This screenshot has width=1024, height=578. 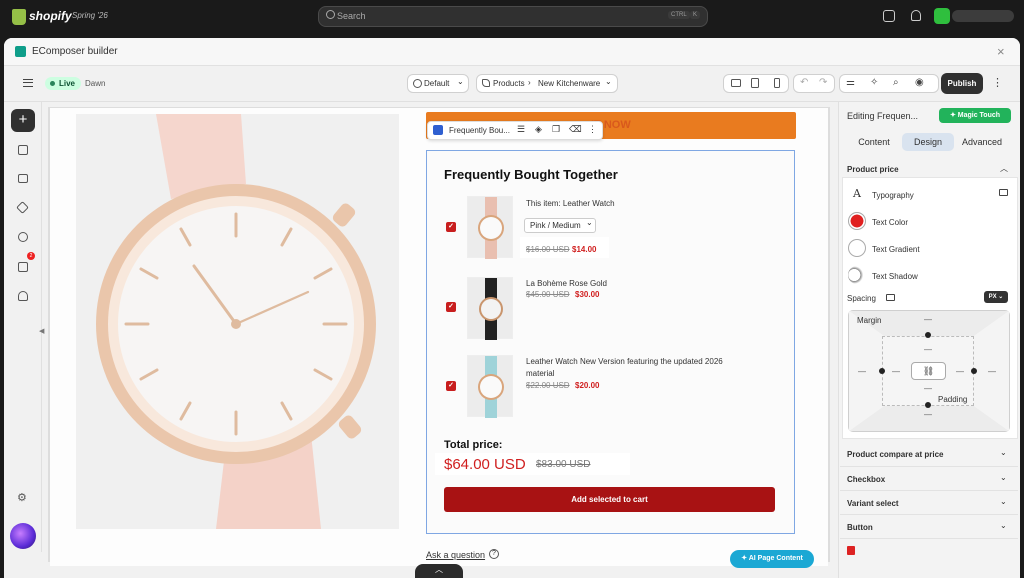 I want to click on review-icon, so click(x=23, y=267).